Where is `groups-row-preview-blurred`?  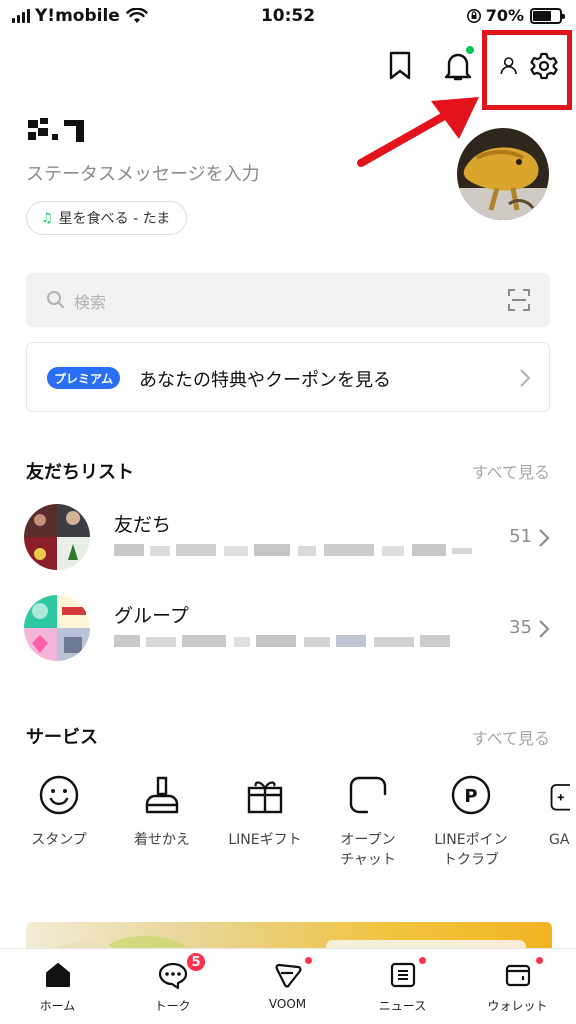 groups-row-preview-blurred is located at coordinates (282, 641).